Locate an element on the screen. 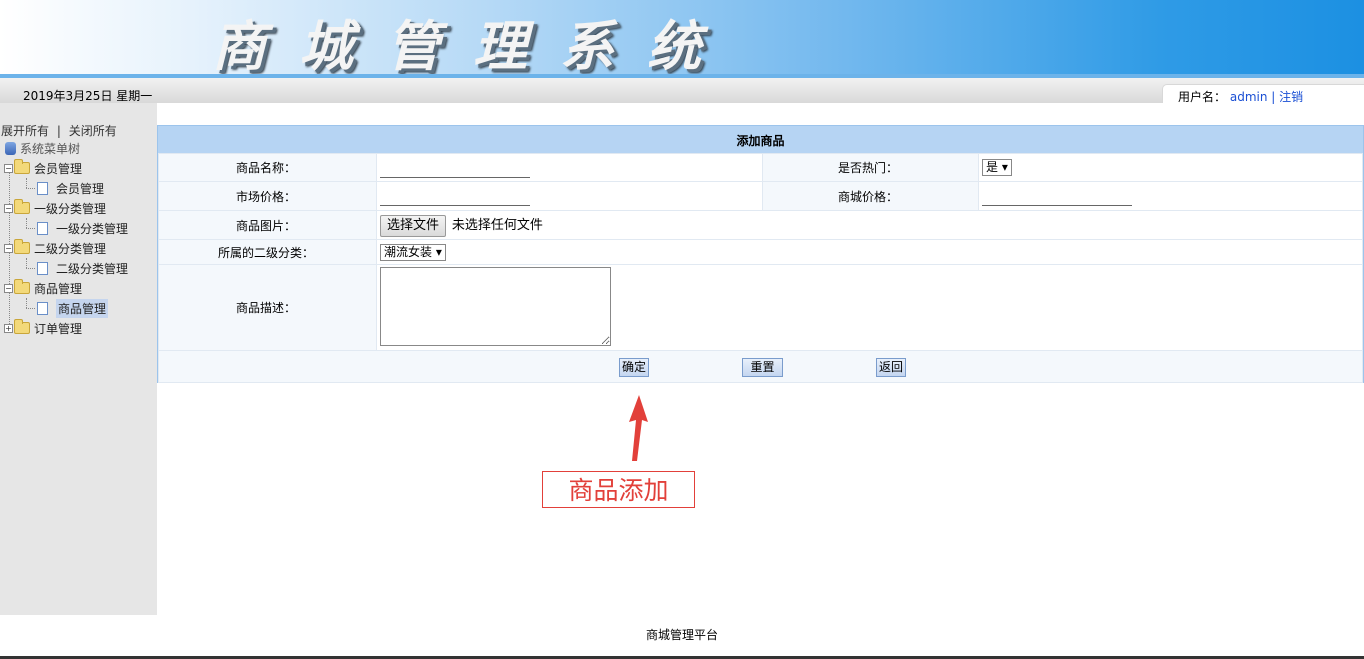  tree-group-secondary-category: − 二级分类管理 is located at coordinates (55, 248).